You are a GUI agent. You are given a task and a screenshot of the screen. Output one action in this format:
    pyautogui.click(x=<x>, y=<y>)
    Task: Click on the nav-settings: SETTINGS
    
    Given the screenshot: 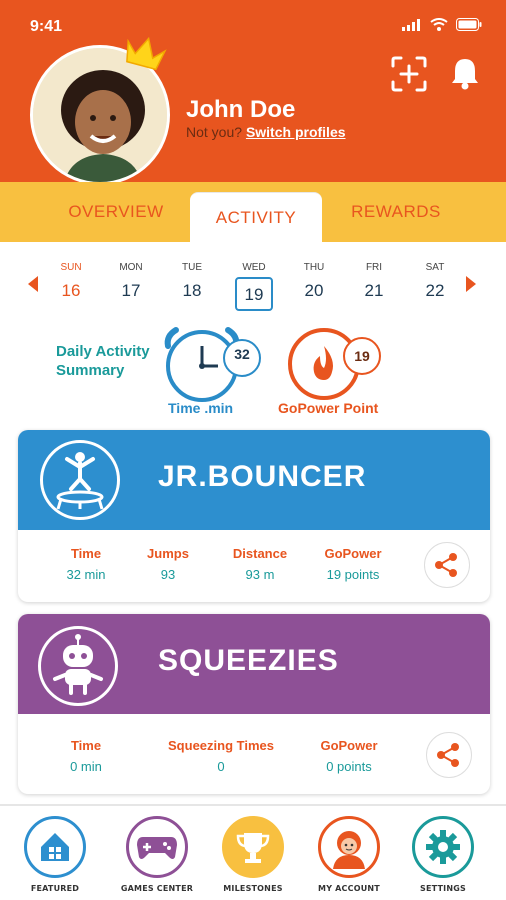 What is the action you would take?
    pyautogui.click(x=443, y=854)
    